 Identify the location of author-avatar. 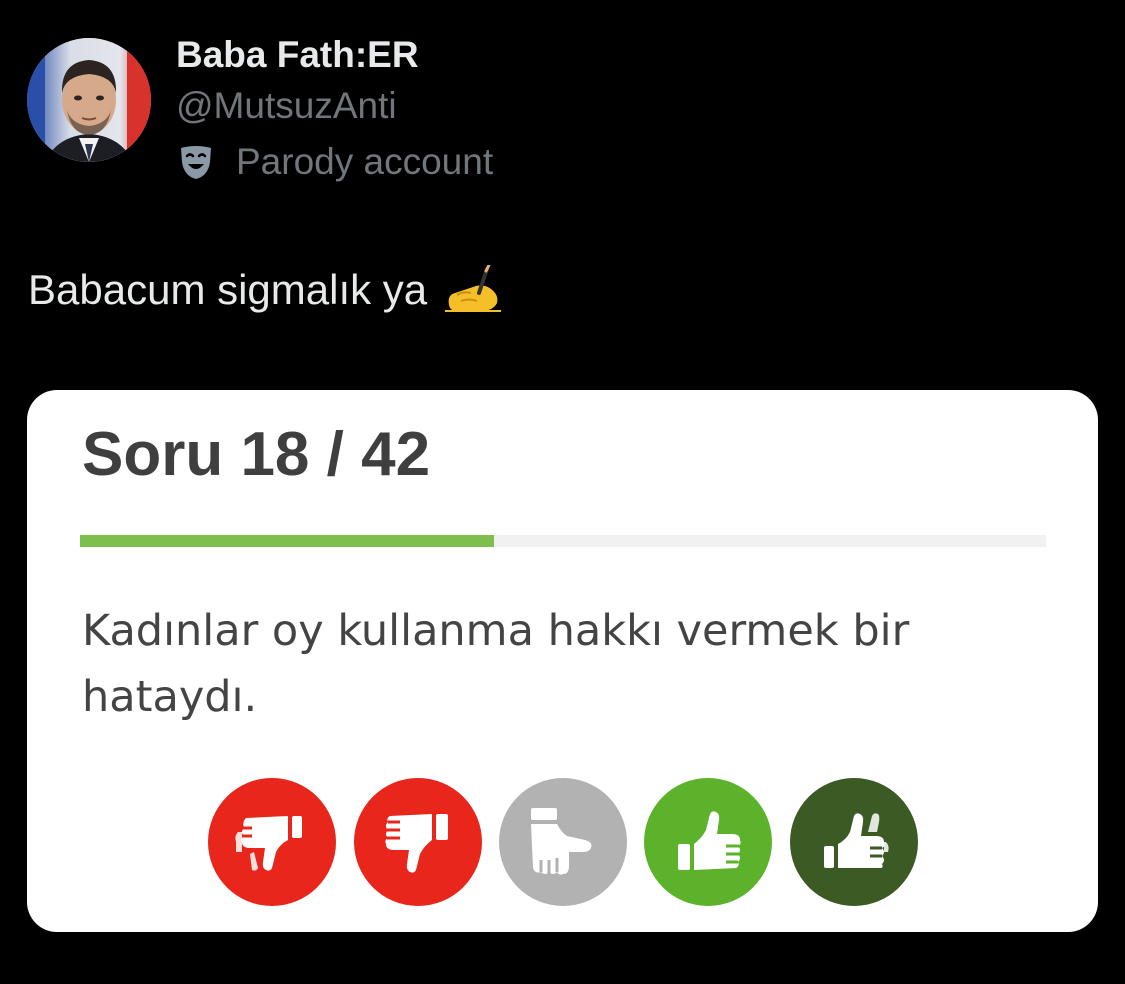
(89, 100).